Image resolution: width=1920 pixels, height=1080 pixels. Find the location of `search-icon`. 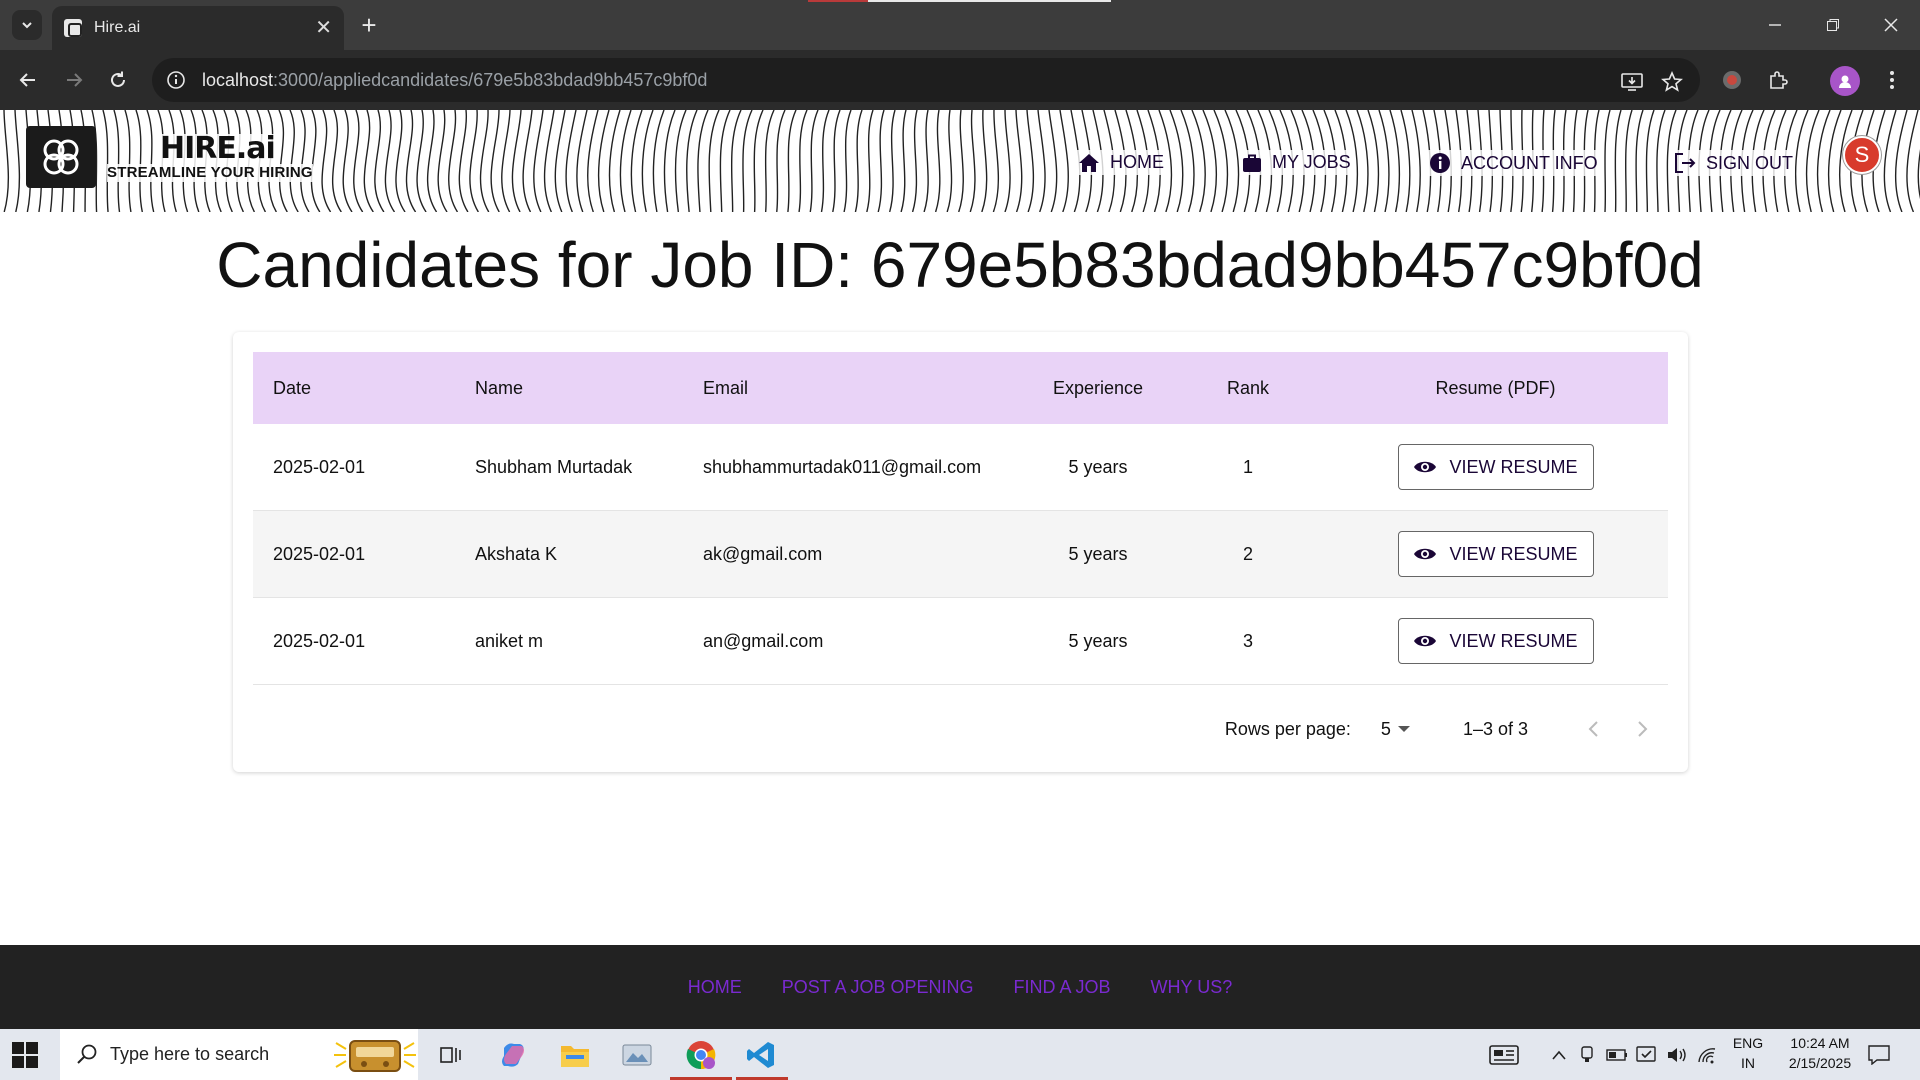

search-icon is located at coordinates (87, 1054).